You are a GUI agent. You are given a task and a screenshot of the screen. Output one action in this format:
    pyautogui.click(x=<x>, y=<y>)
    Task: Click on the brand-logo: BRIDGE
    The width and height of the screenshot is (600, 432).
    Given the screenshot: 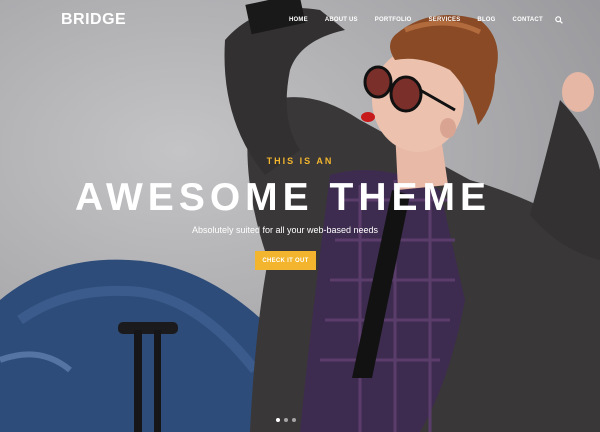 What is the action you would take?
    pyautogui.click(x=93, y=20)
    